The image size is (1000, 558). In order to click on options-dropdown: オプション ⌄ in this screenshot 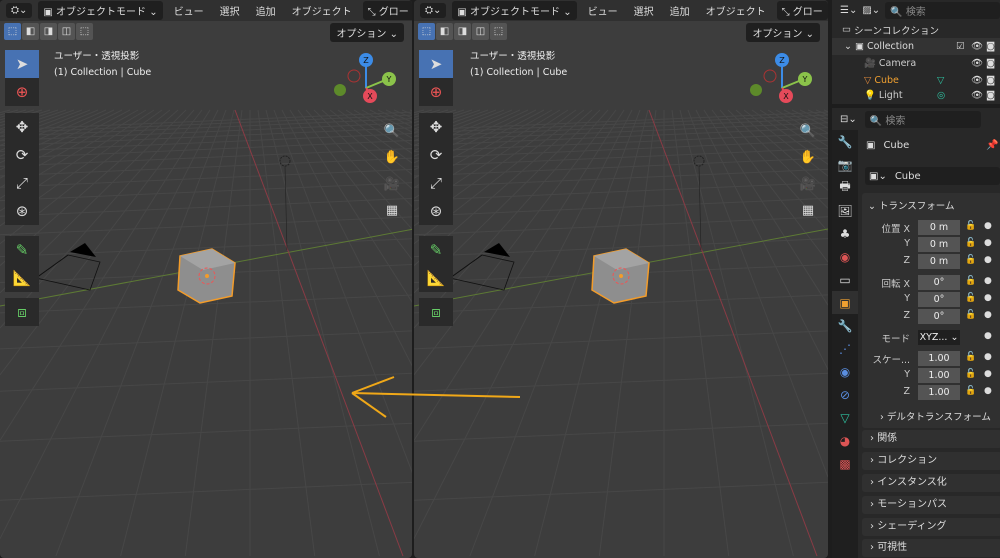, I will do `click(783, 32)`.